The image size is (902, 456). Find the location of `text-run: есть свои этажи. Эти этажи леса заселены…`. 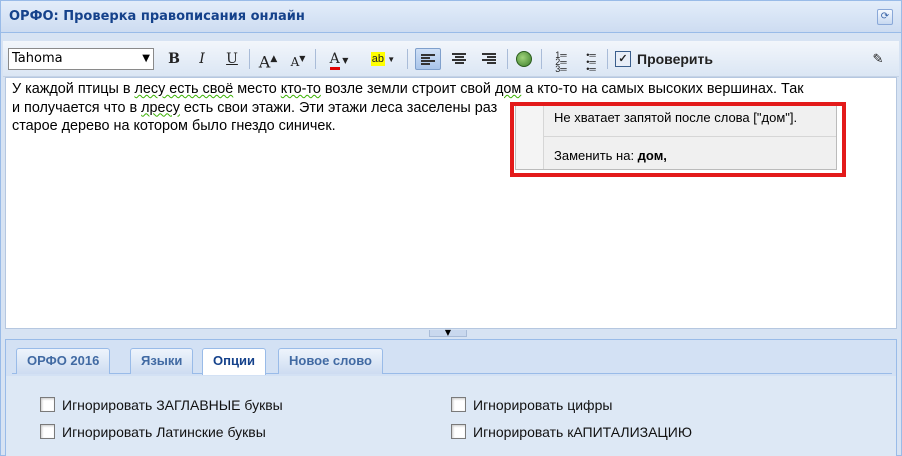

text-run: есть свои этажи. Эти этажи леса заселены… is located at coordinates (338, 107).